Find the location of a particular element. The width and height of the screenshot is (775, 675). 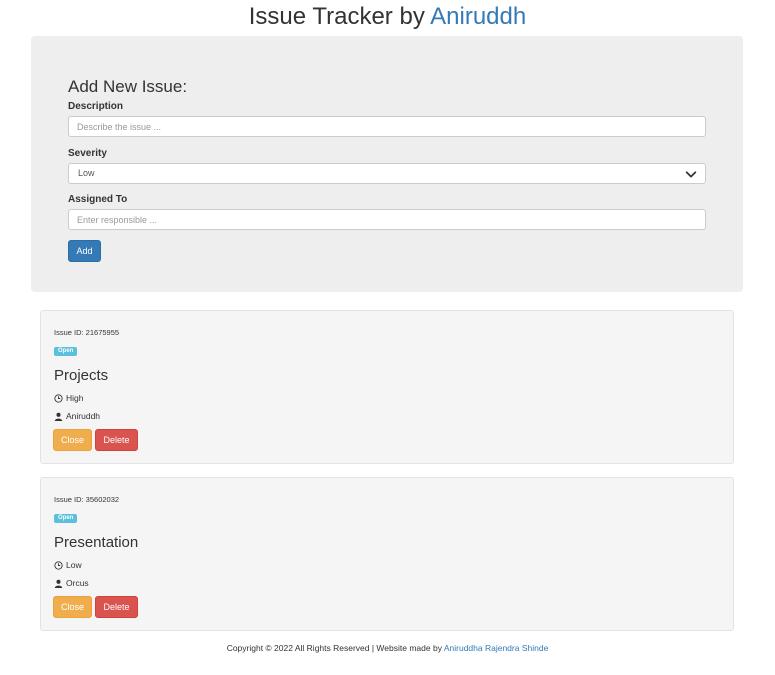

issue-severity: Low is located at coordinates (68, 565).